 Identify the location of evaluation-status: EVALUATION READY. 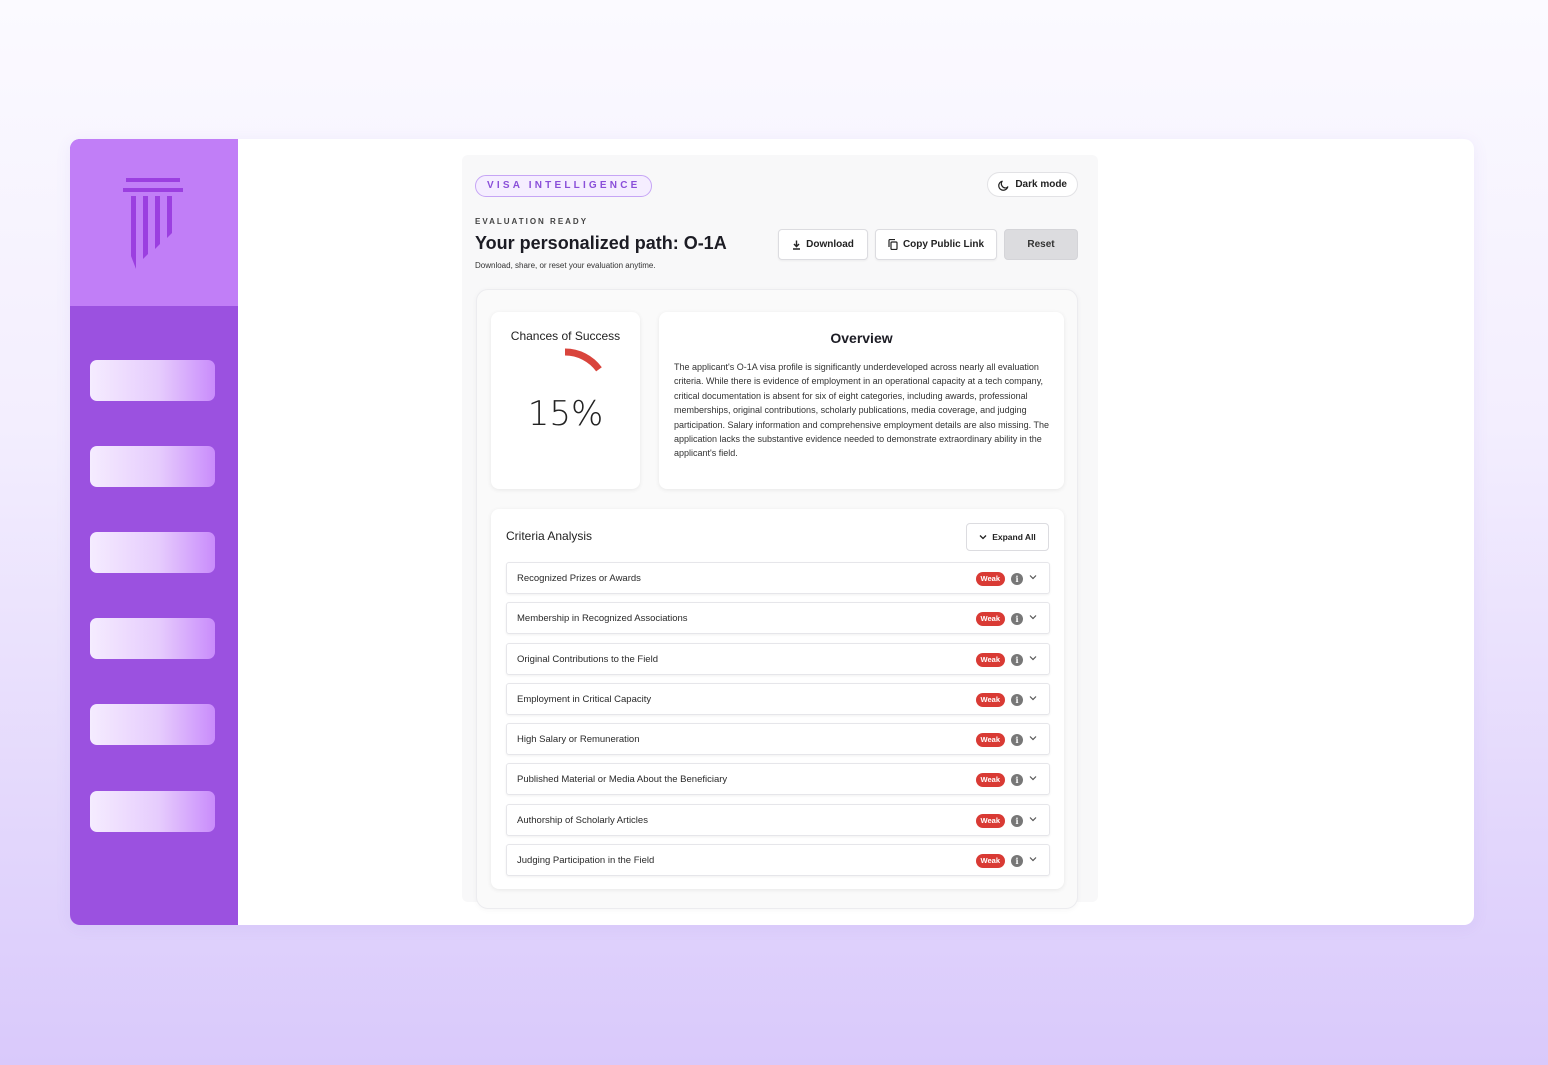
(532, 221).